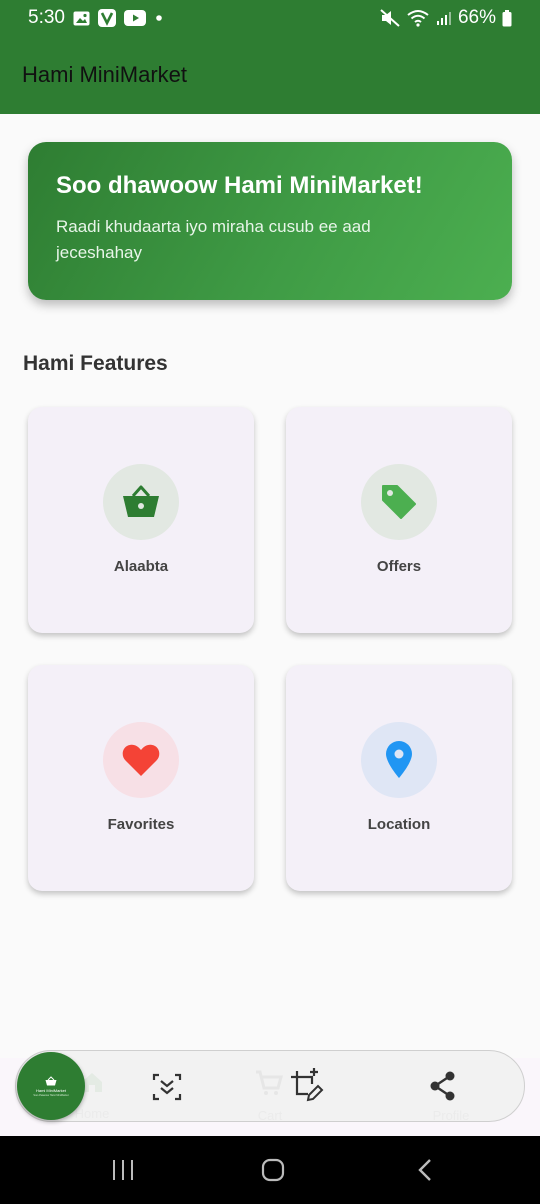 Image resolution: width=540 pixels, height=1204 pixels. Describe the element at coordinates (270, 18) in the screenshot. I see `status-bar: 5:30 66%` at that location.